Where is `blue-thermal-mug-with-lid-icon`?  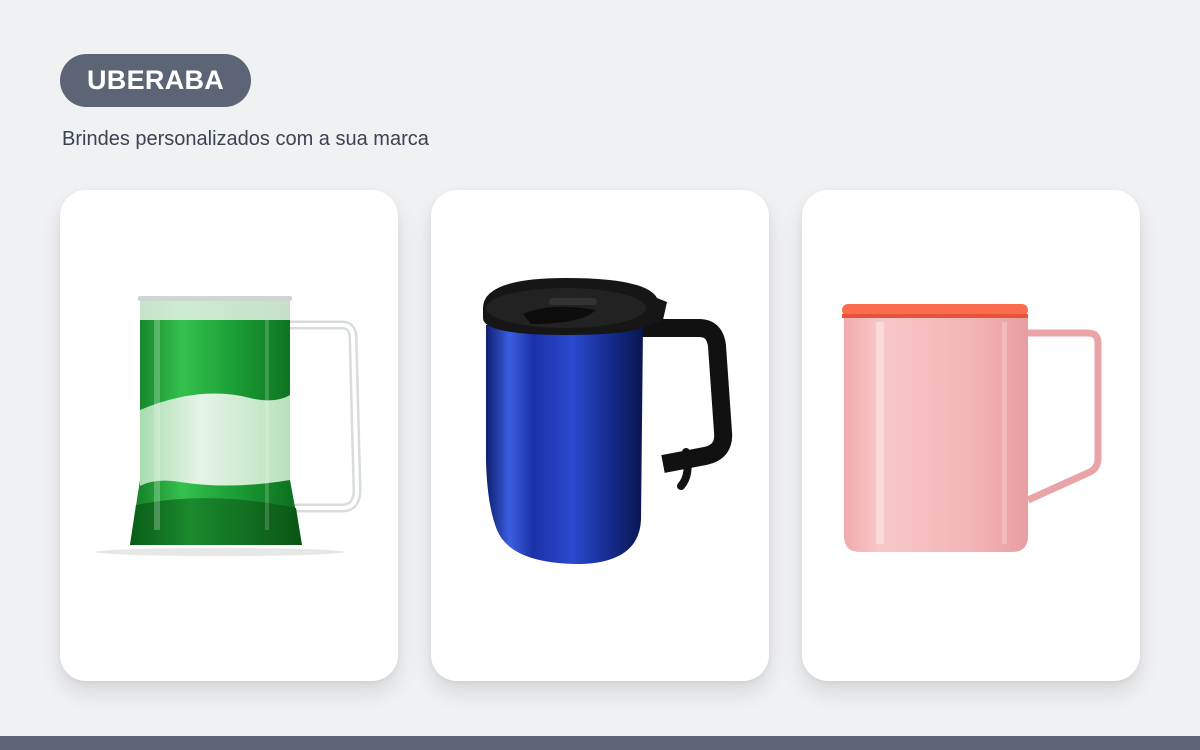
blue-thermal-mug-with-lid-icon is located at coordinates (608, 421).